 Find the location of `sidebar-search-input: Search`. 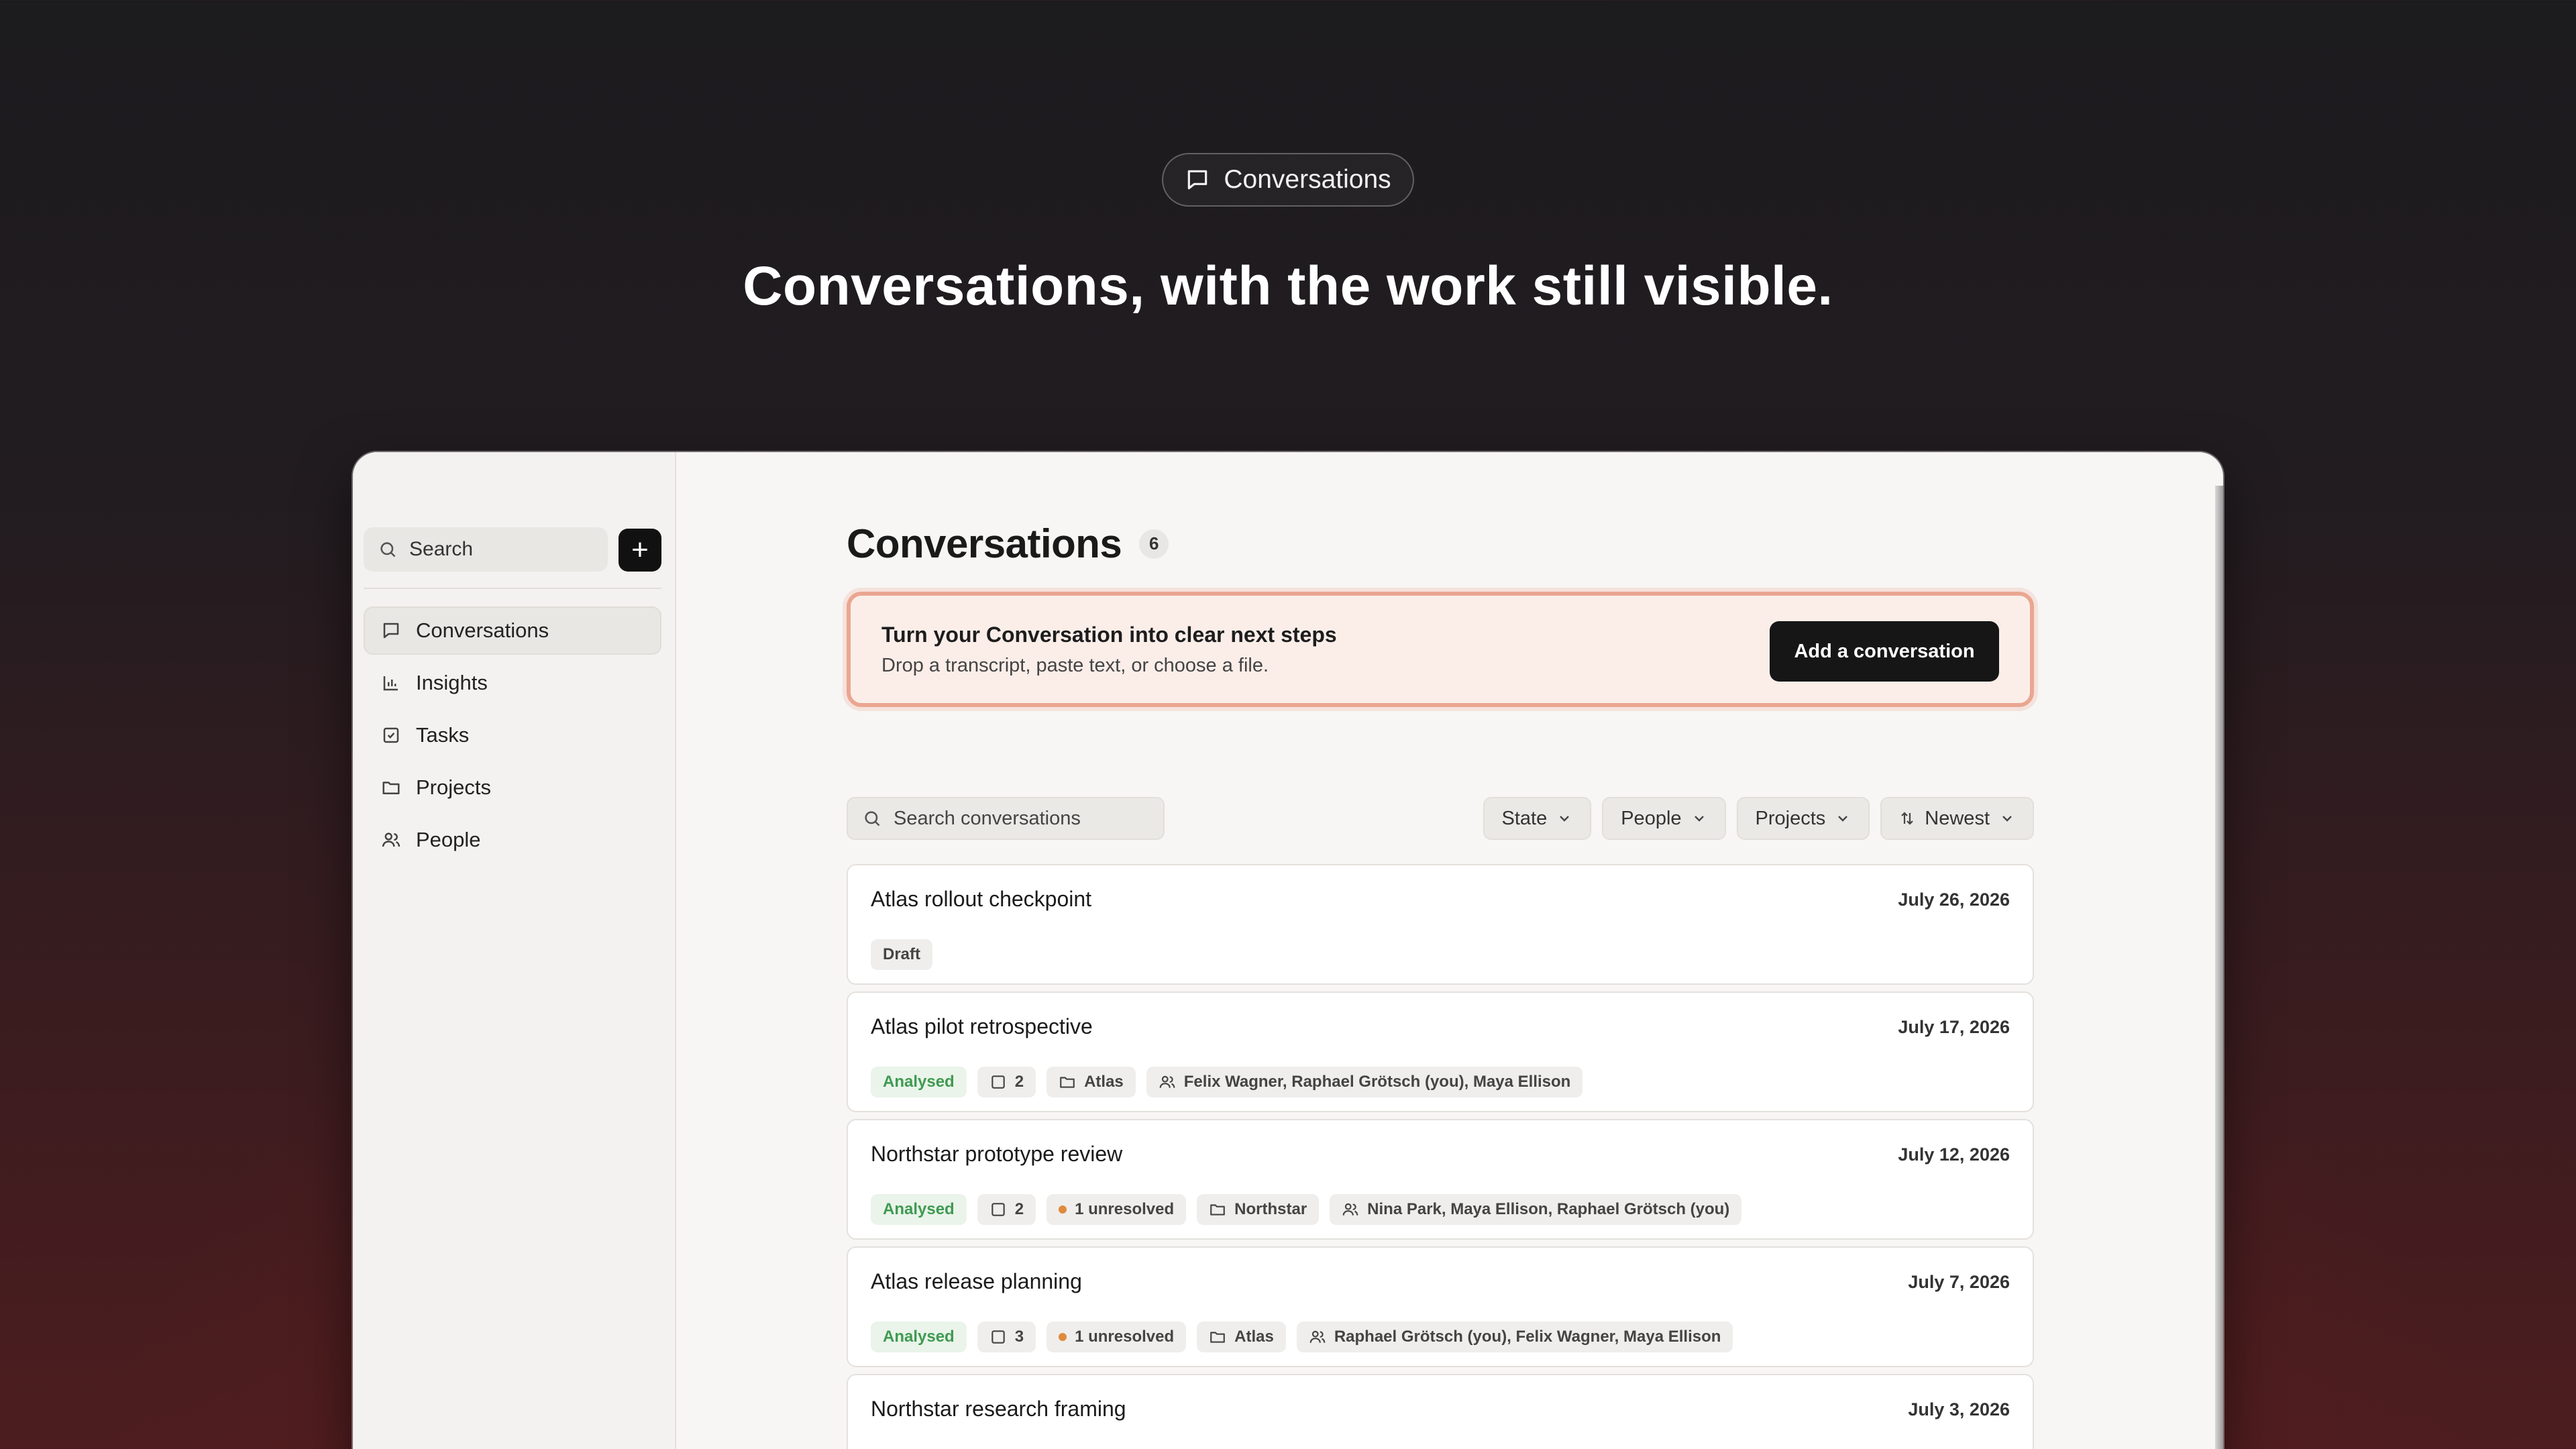

sidebar-search-input: Search is located at coordinates (486, 549).